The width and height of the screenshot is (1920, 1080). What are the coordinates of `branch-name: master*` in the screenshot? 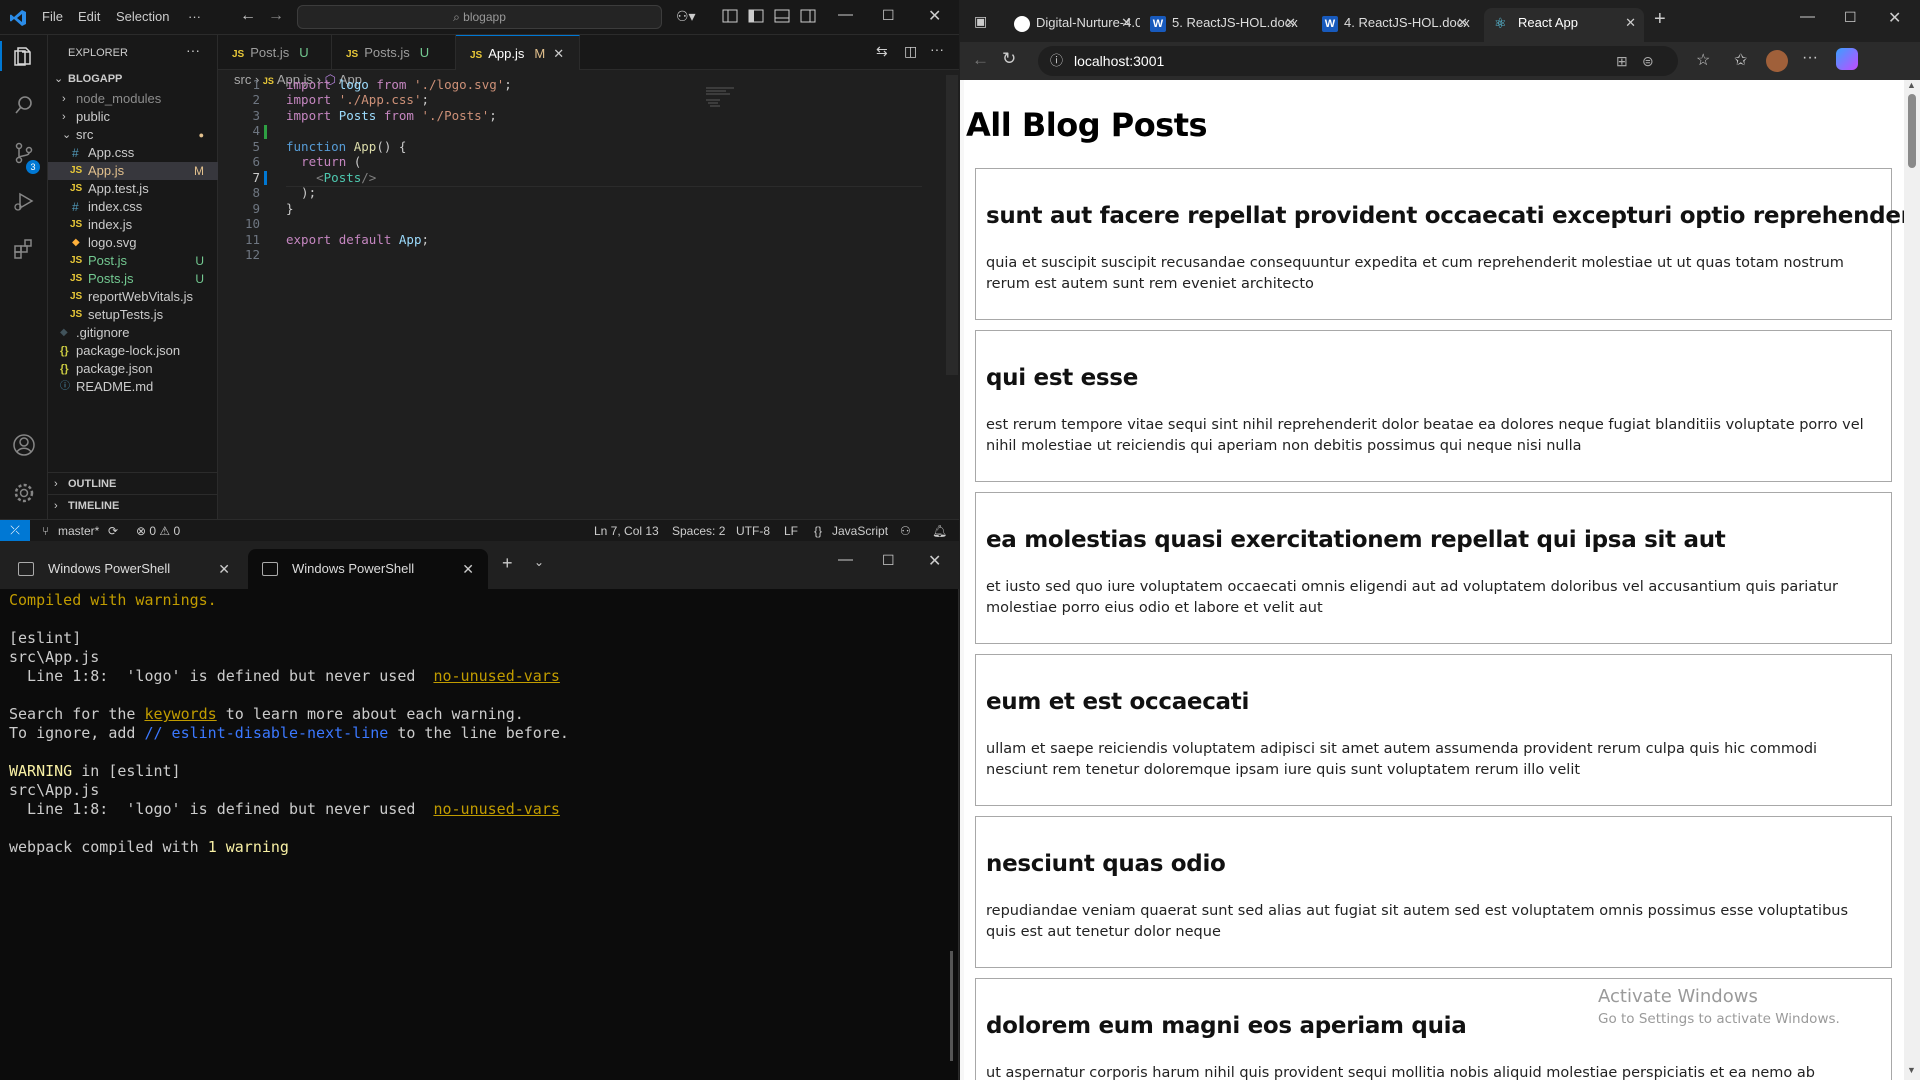 It's located at (78, 531).